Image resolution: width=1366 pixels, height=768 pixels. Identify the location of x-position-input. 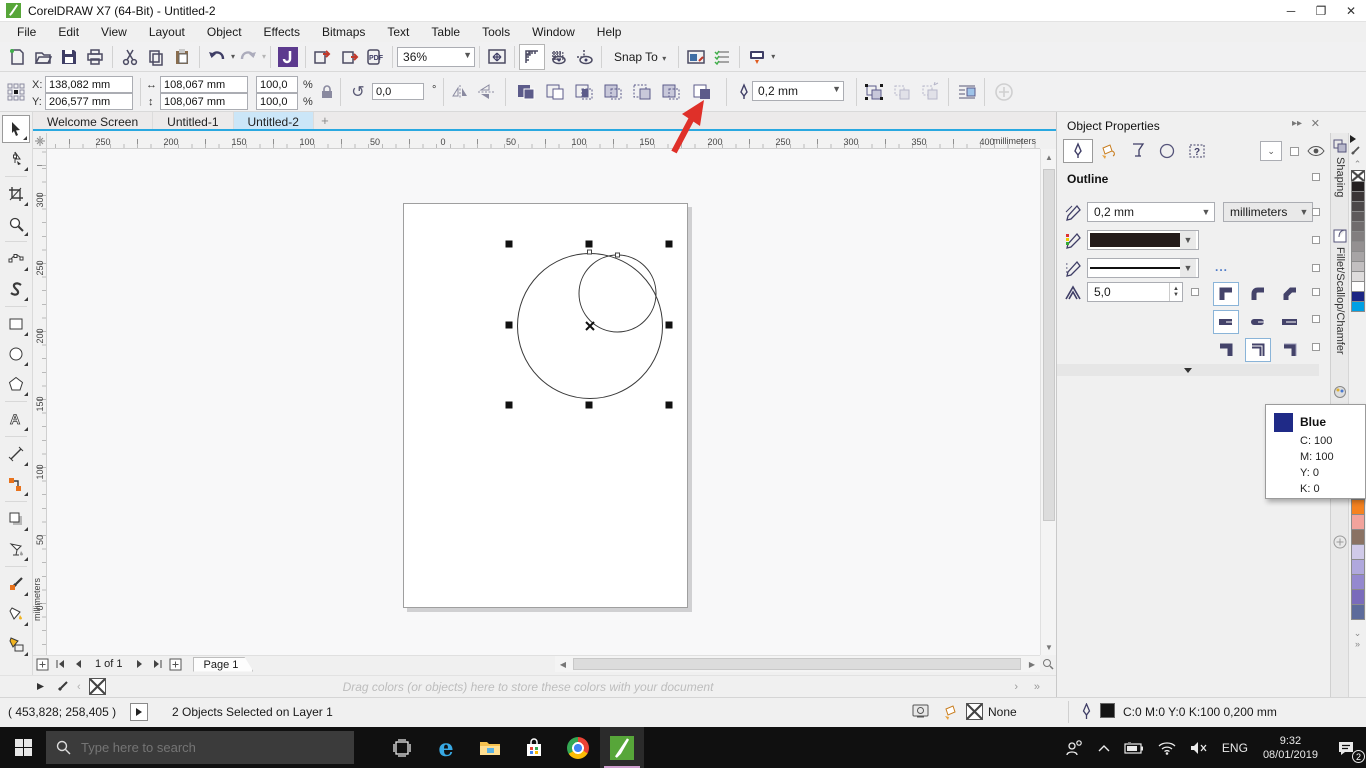
(89, 84).